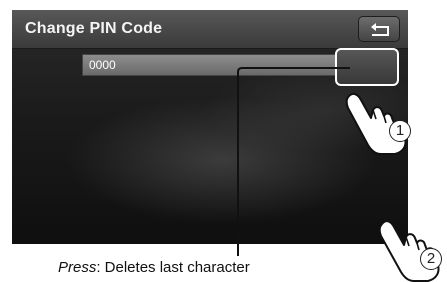 This screenshot has height=282, width=447. I want to click on press-label: Press, so click(77, 267).